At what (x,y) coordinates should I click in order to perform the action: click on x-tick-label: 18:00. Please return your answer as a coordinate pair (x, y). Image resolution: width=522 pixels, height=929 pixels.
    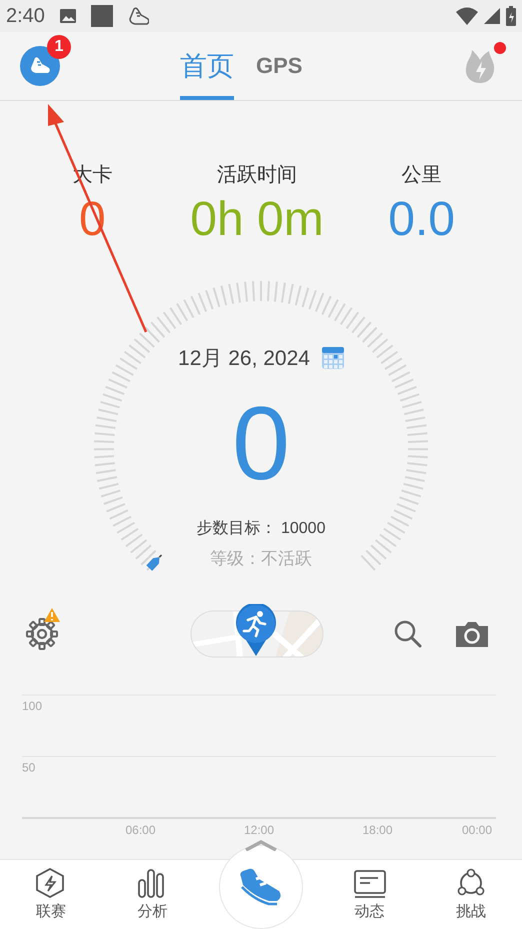
    Looking at the image, I should click on (377, 830).